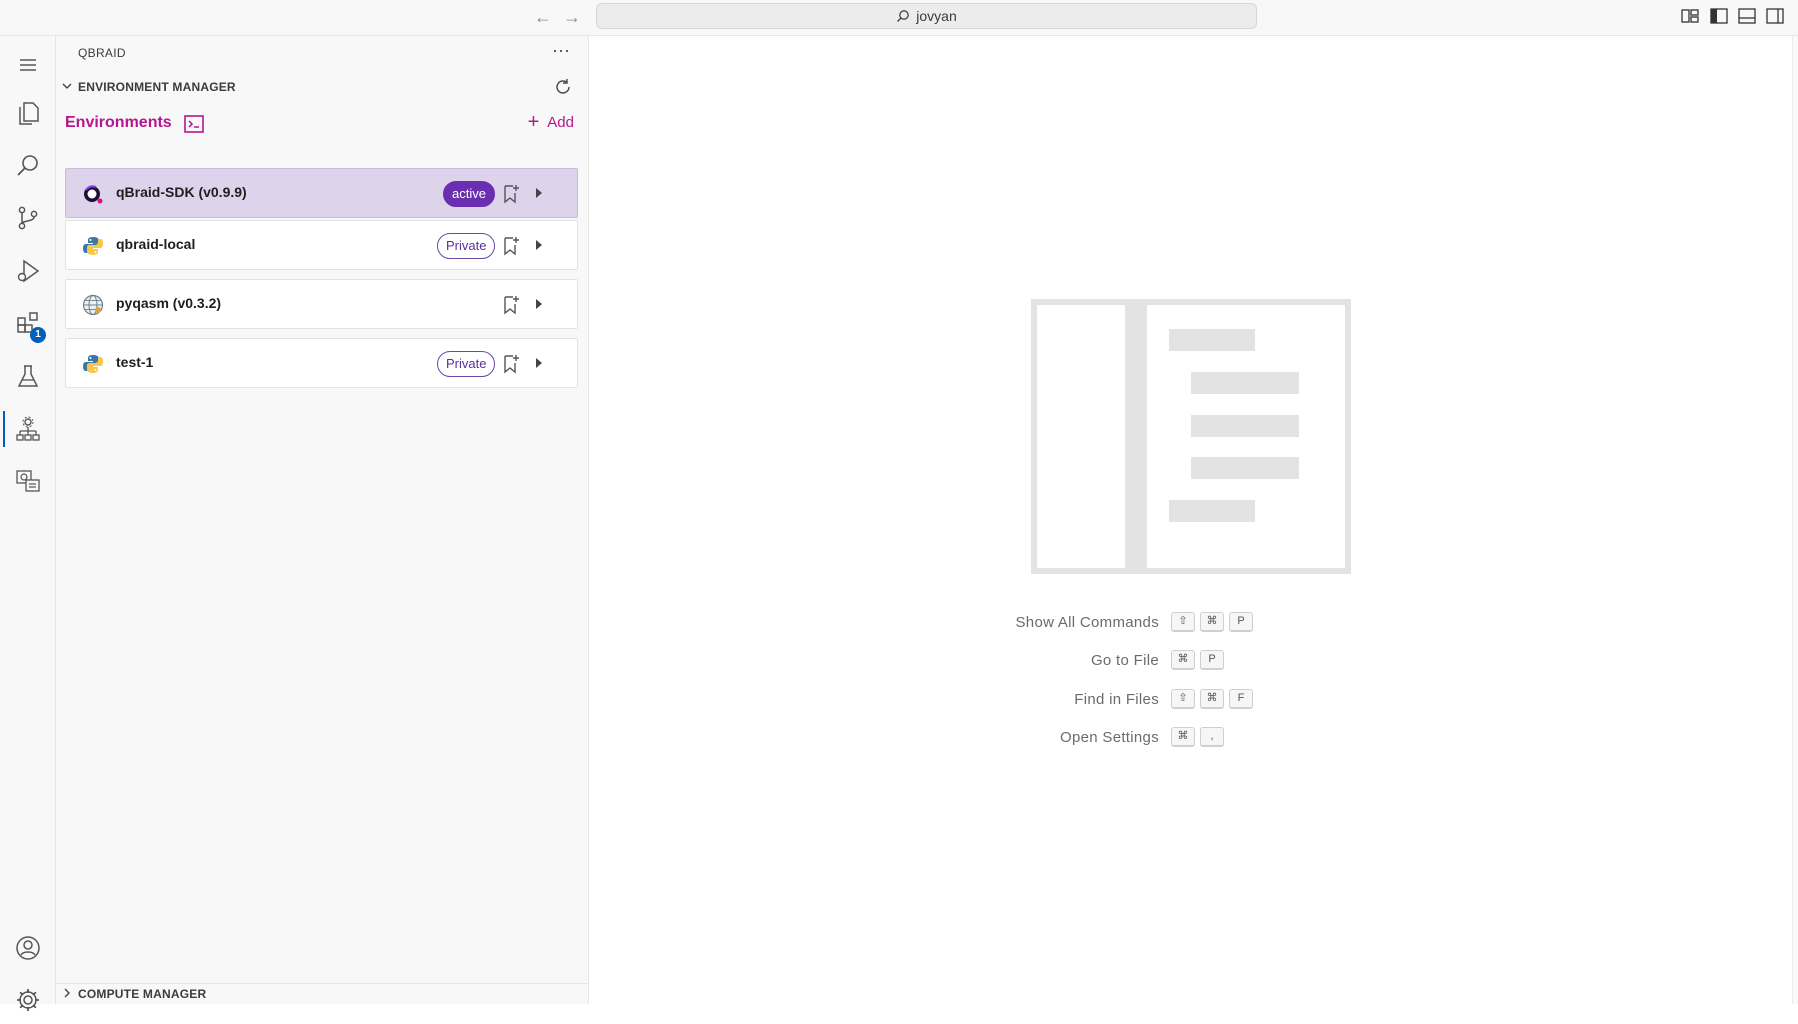 The width and height of the screenshot is (1798, 1024). What do you see at coordinates (1795, 520) in the screenshot?
I see `editor-scrollbar` at bounding box center [1795, 520].